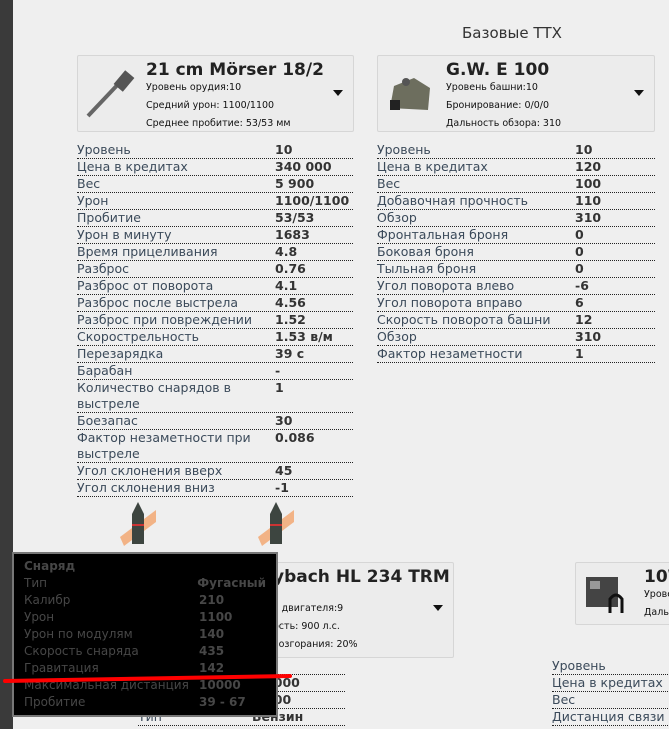 The image size is (669, 729). Describe the element at coordinates (154, 395) in the screenshot. I see `stat-label: Количество снарядов в выстреле` at that location.